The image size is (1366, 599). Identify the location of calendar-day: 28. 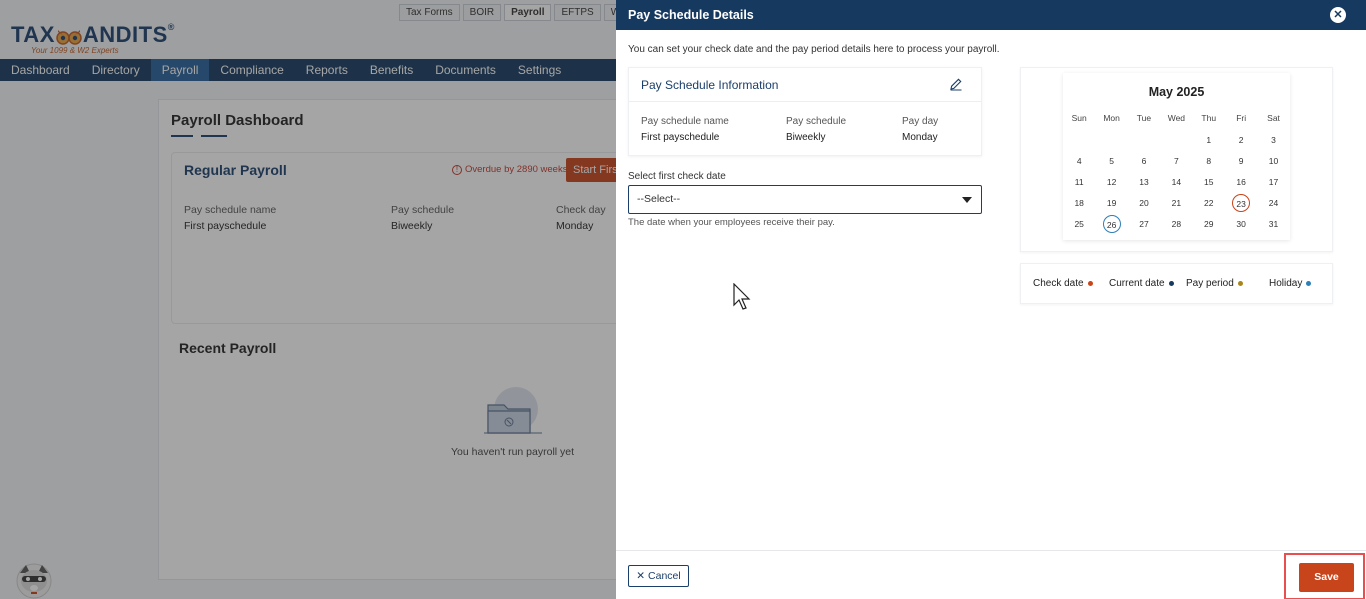
(1176, 224).